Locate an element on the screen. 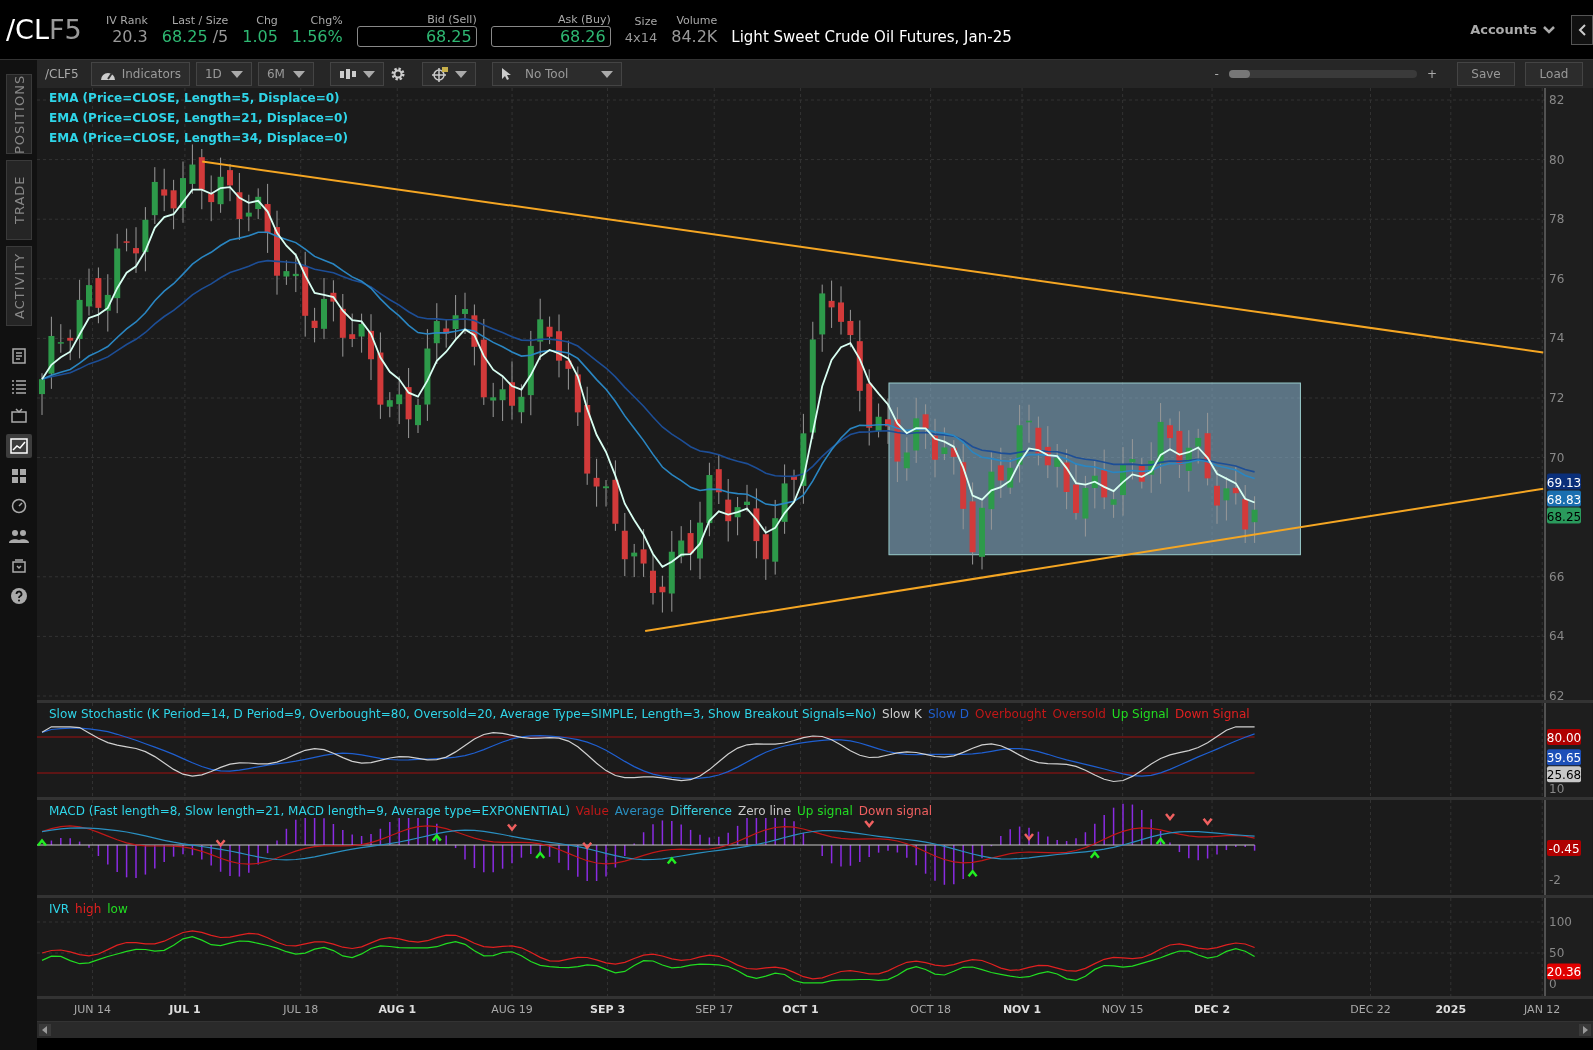 The image size is (1593, 1050). tool-dropdown: No Tool is located at coordinates (556, 74).